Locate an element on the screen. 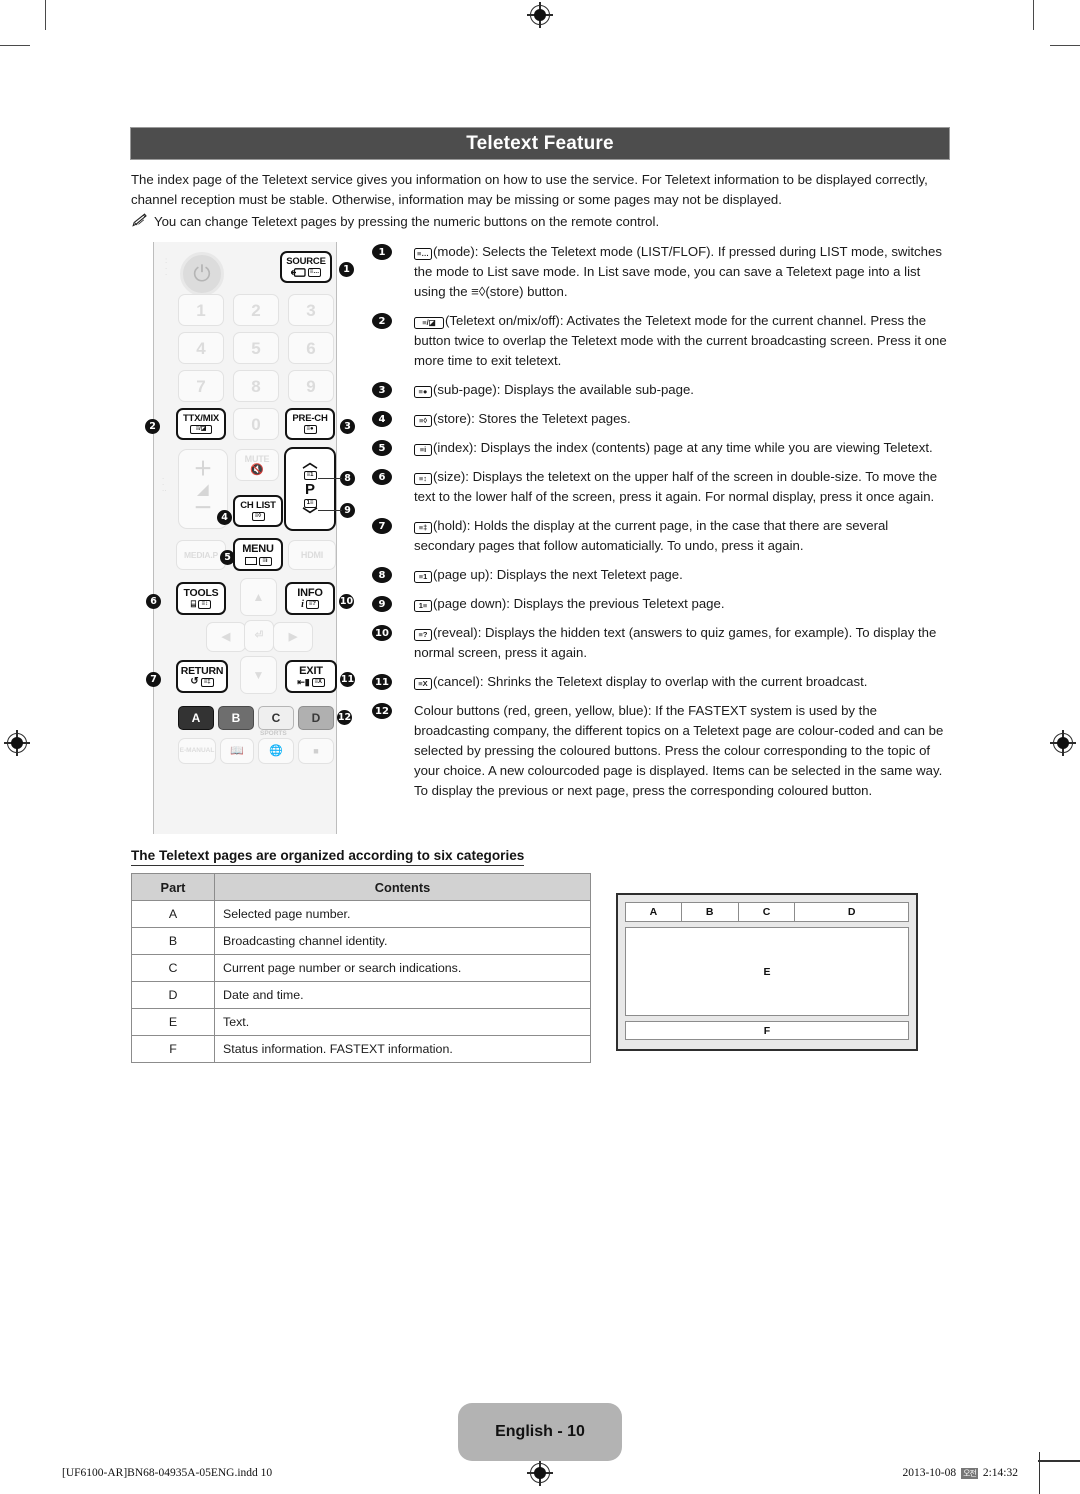 The width and height of the screenshot is (1080, 1494). num-4-button: 4 is located at coordinates (201, 348).